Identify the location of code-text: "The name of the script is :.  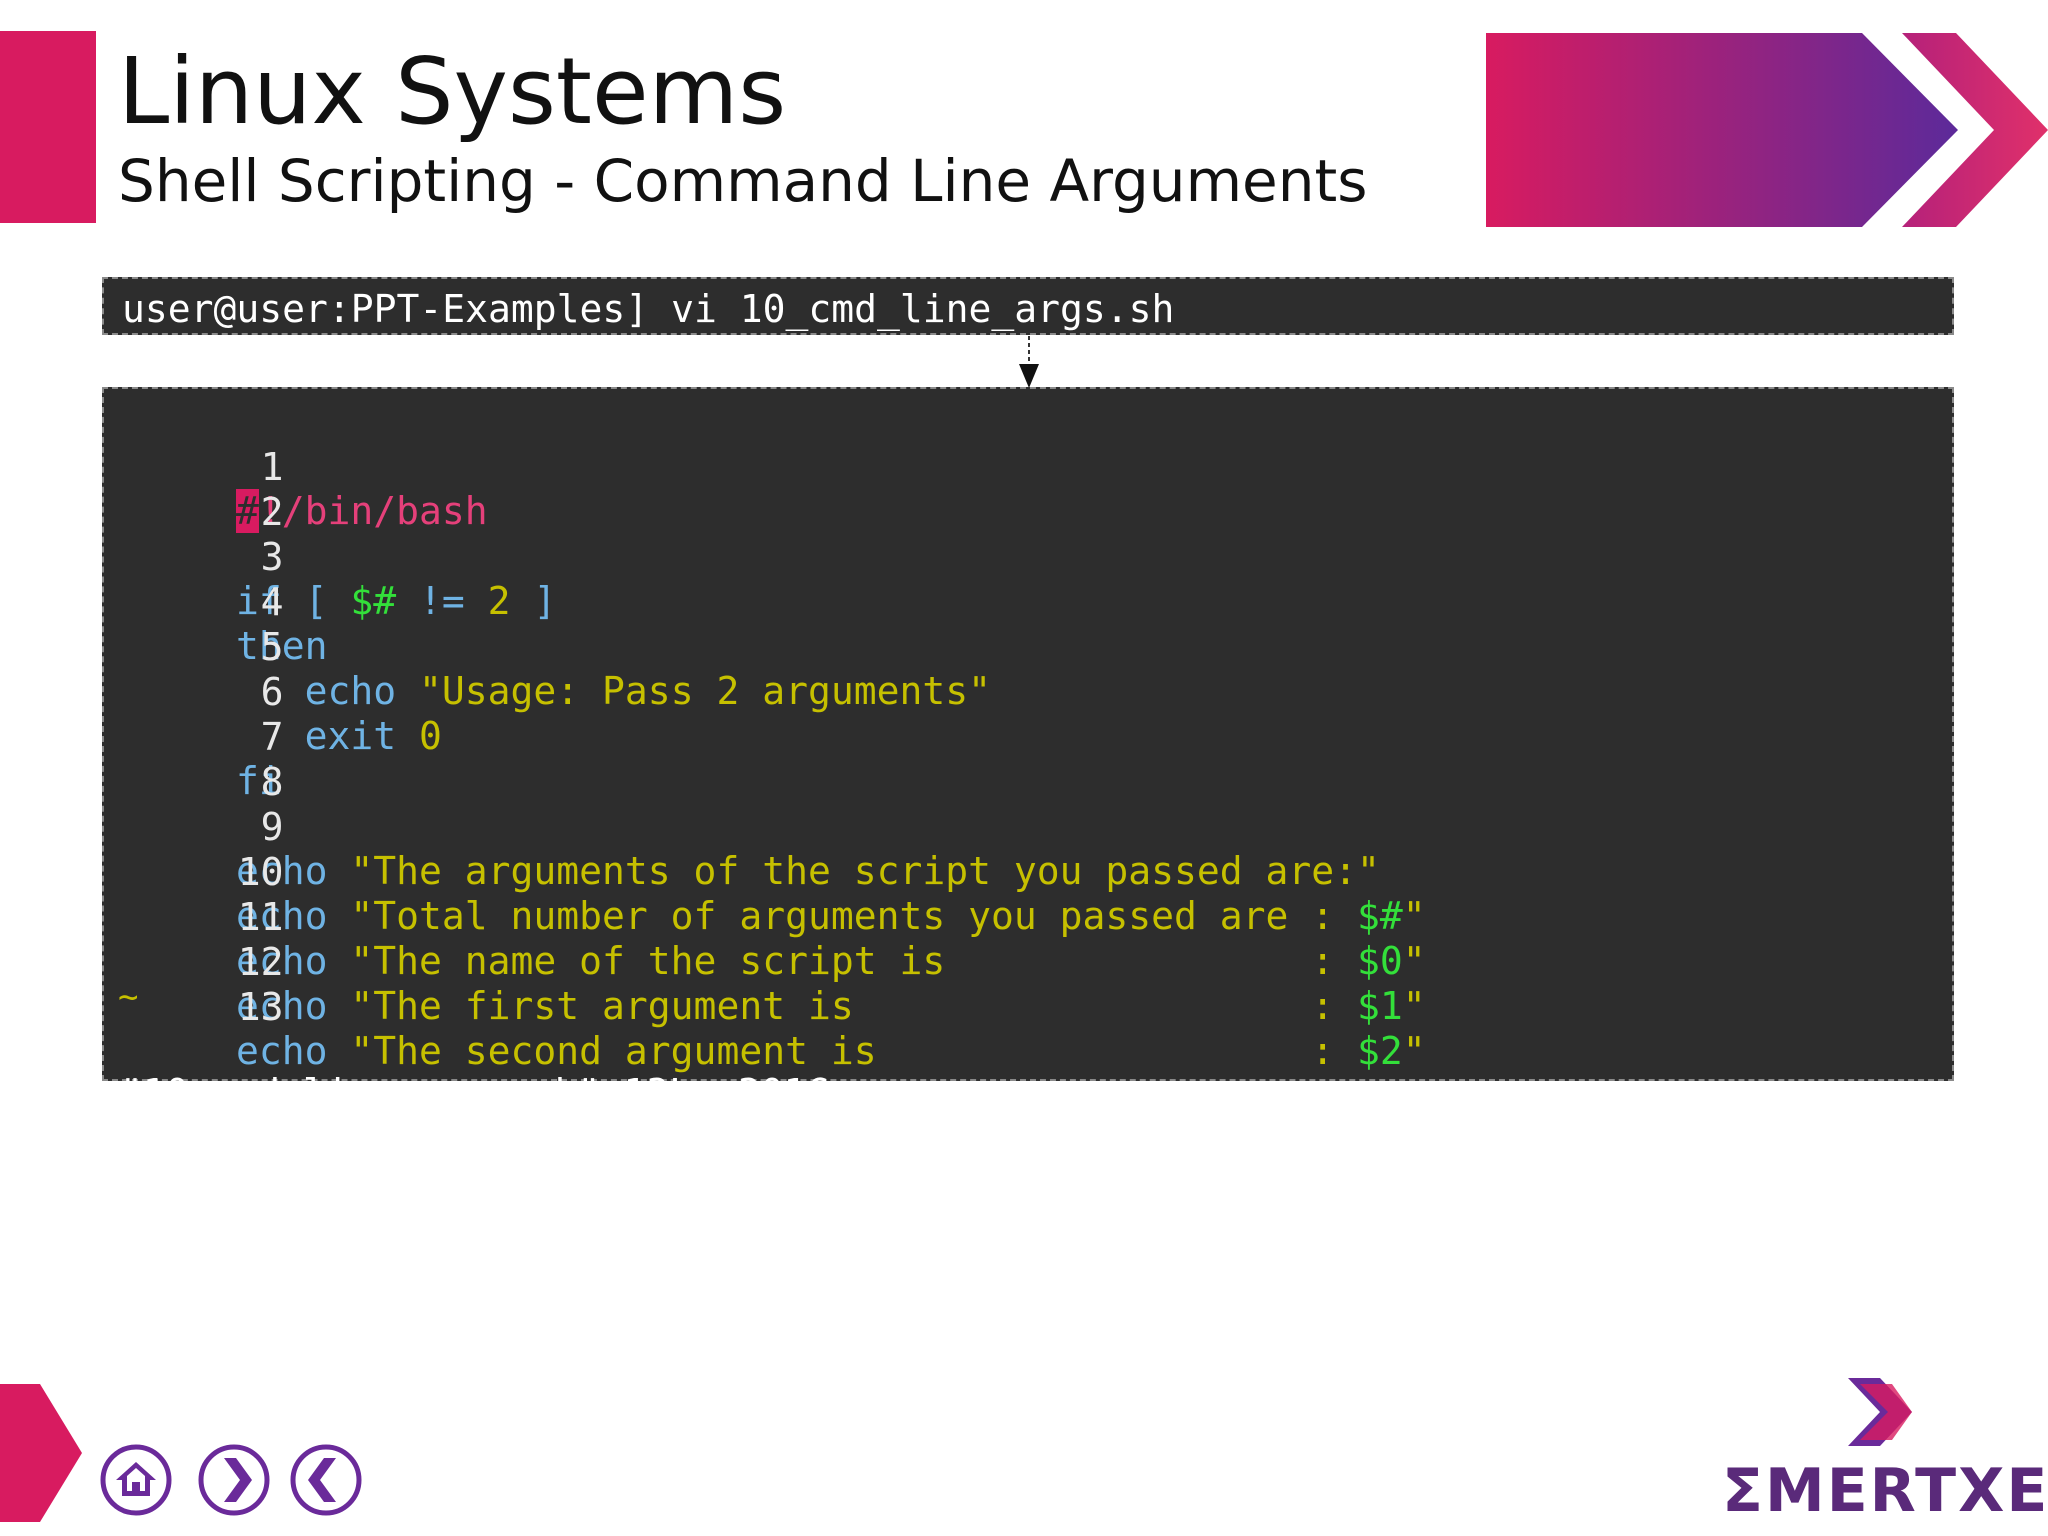
(854, 961).